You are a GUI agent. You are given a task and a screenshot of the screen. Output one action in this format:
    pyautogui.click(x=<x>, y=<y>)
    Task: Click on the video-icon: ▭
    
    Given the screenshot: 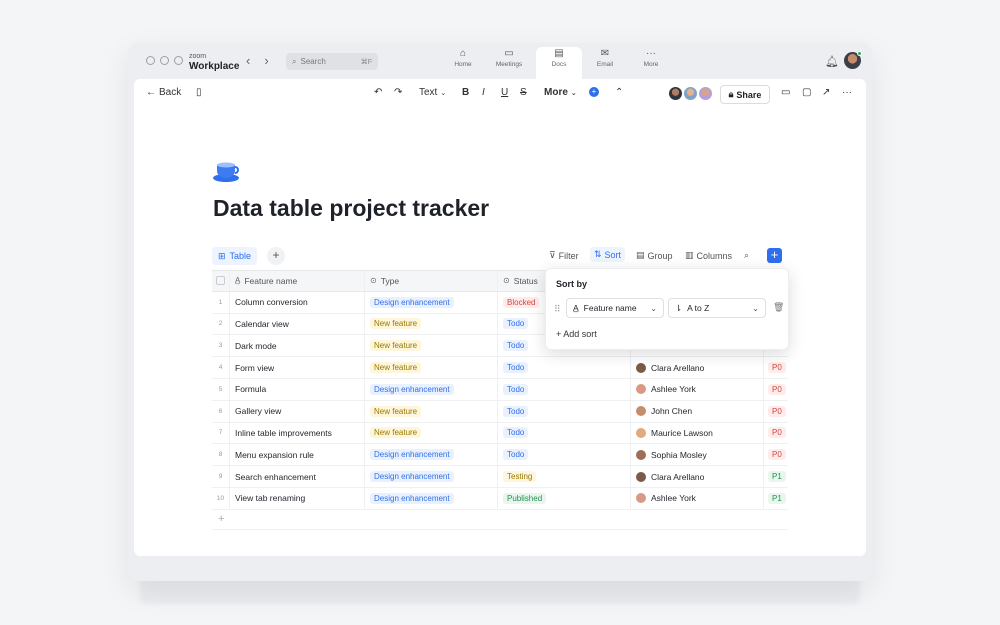 What is the action you would take?
    pyautogui.click(x=785, y=92)
    